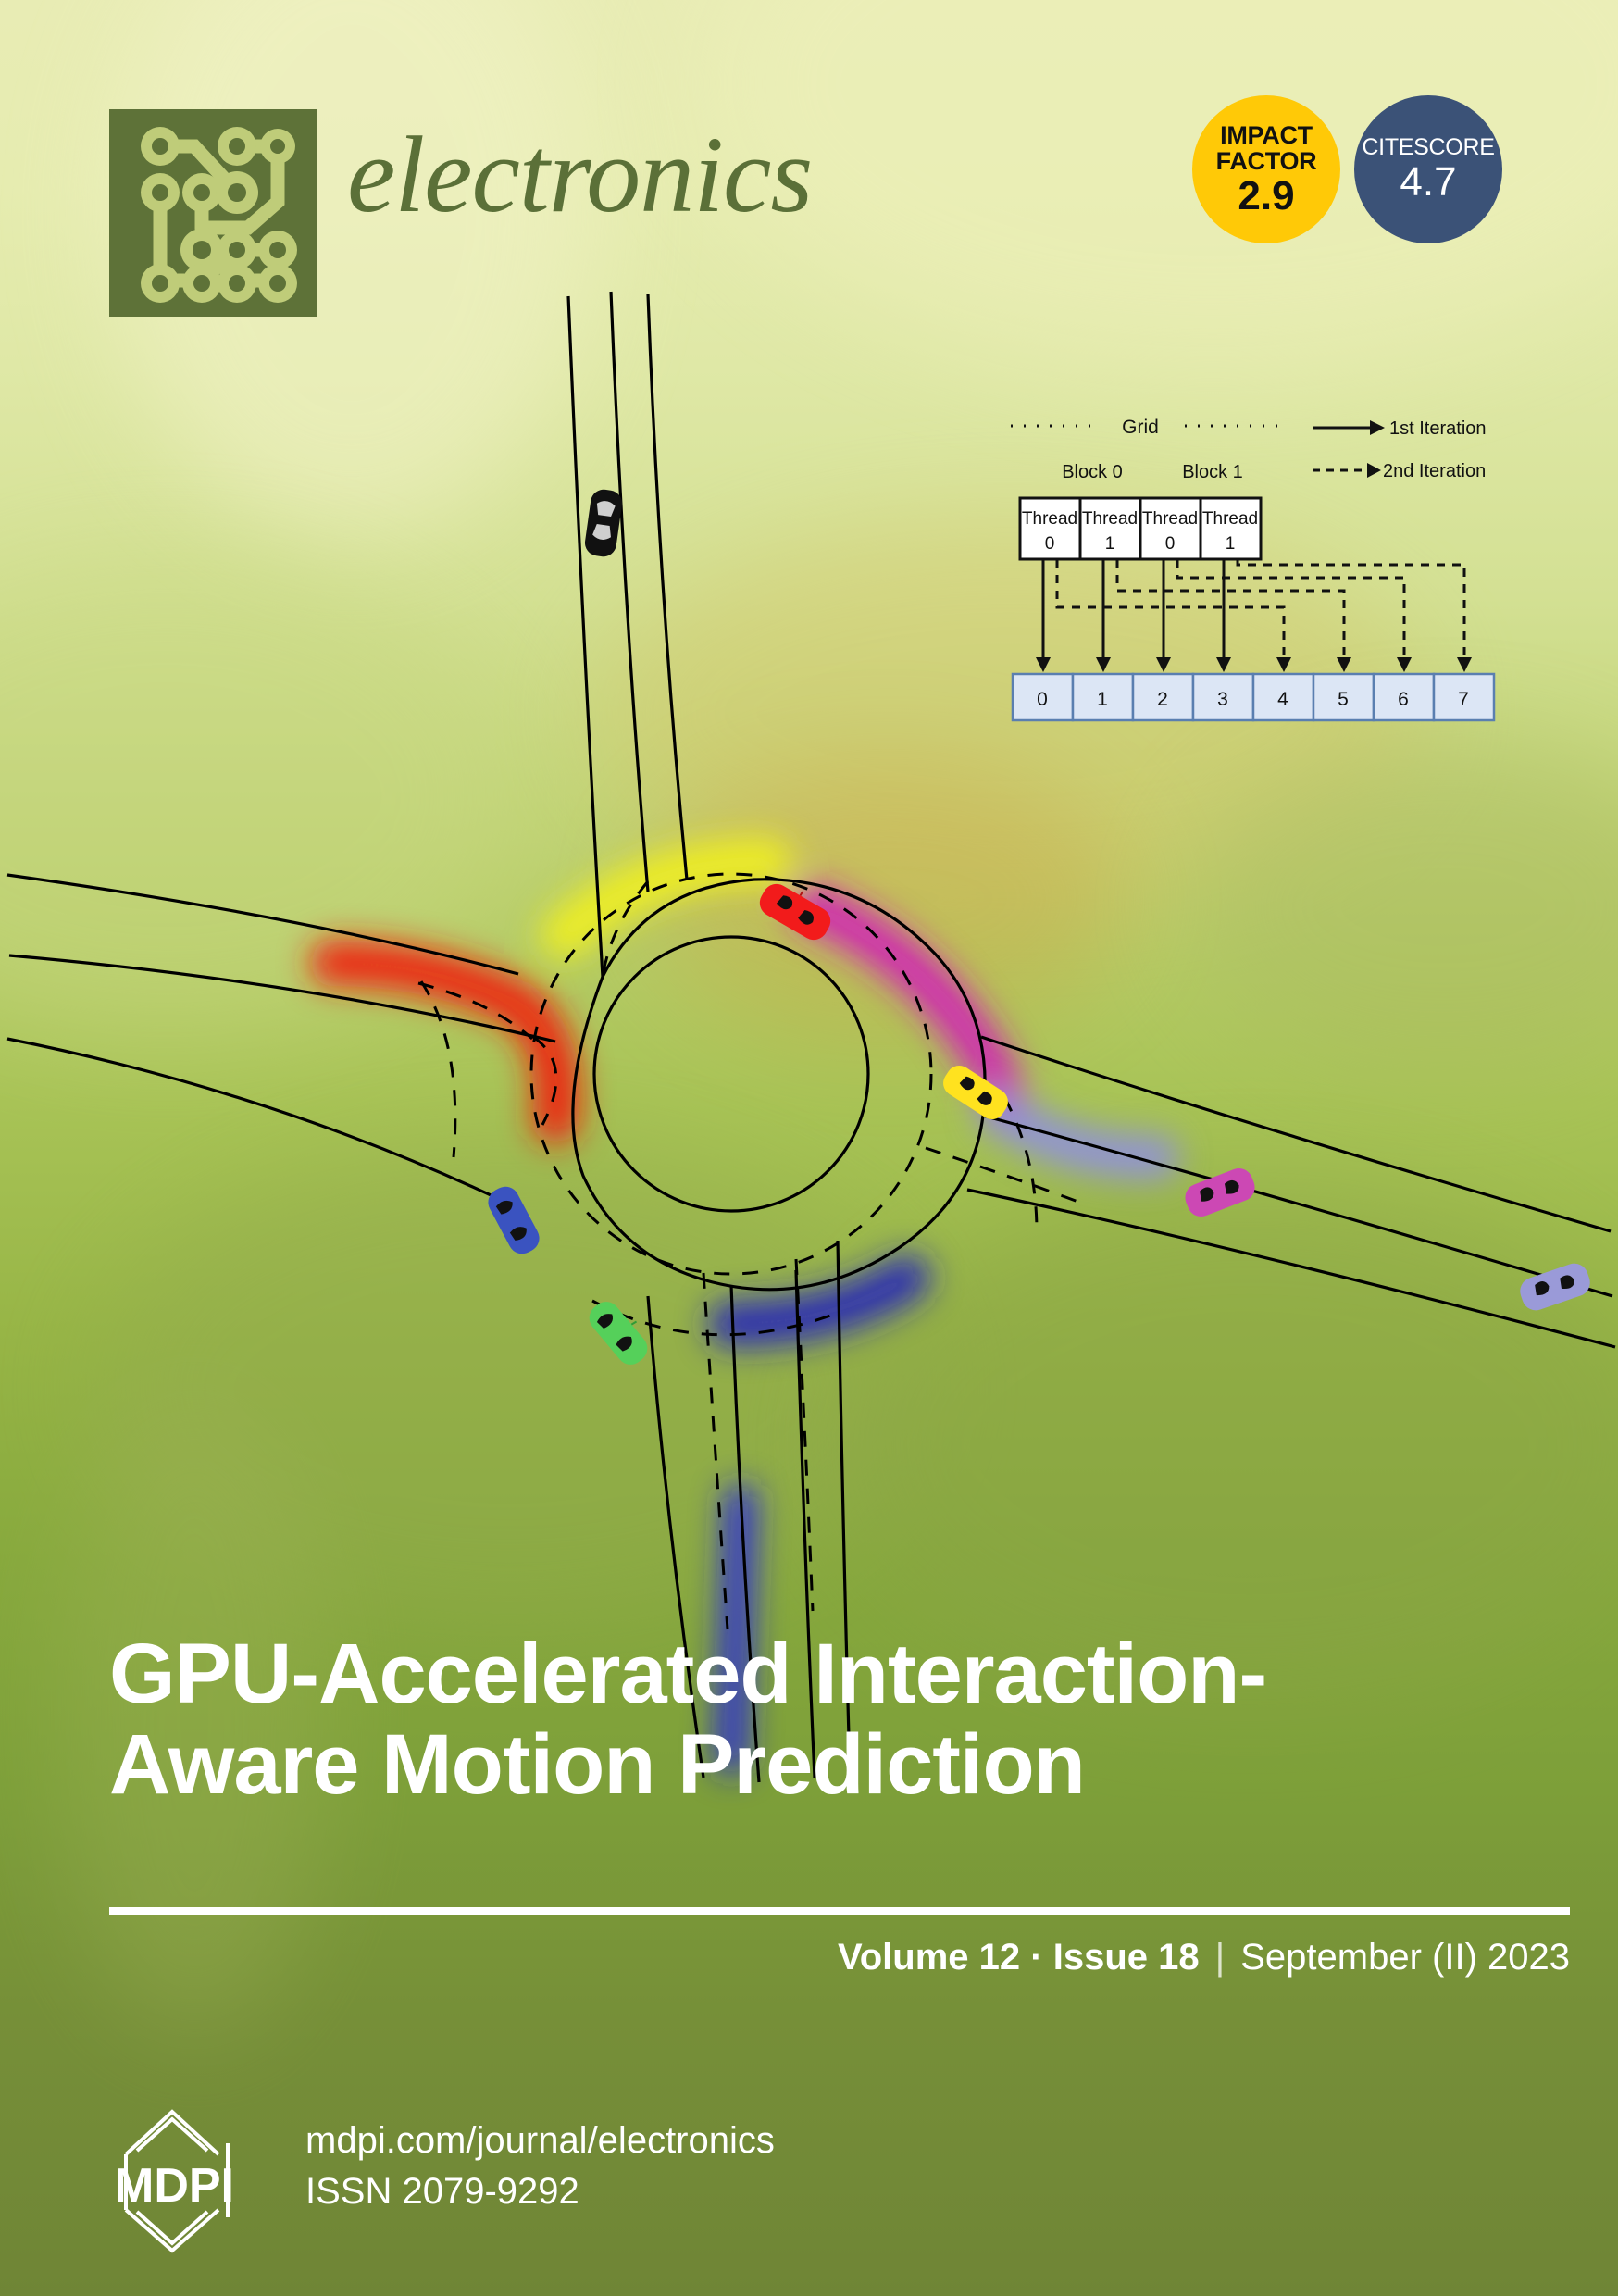 The height and width of the screenshot is (2296, 1618). What do you see at coordinates (1230, 519) in the screenshot?
I see `thread-name-3: Thread` at bounding box center [1230, 519].